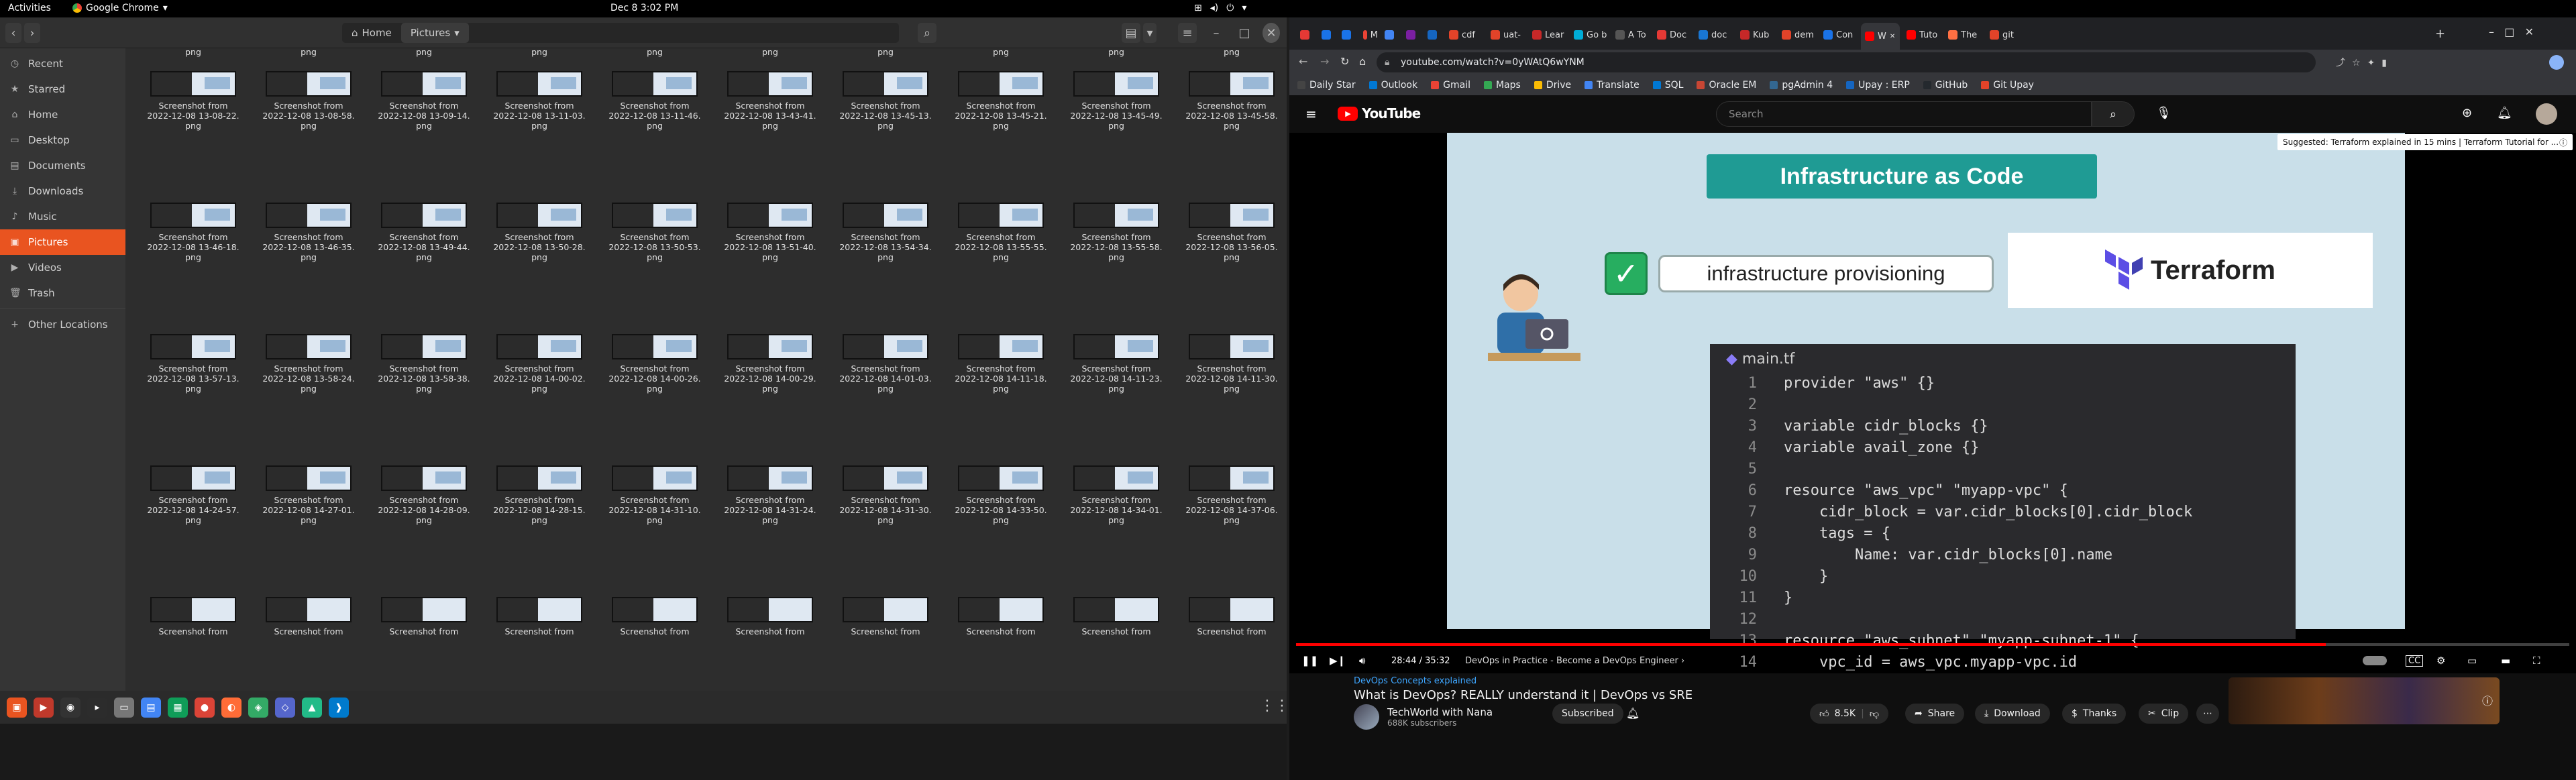 The width and height of the screenshot is (2576, 780). Describe the element at coordinates (885, 101) in the screenshot. I see `file-item: Screenshot from 2022-12-08 13-45-13. png` at that location.